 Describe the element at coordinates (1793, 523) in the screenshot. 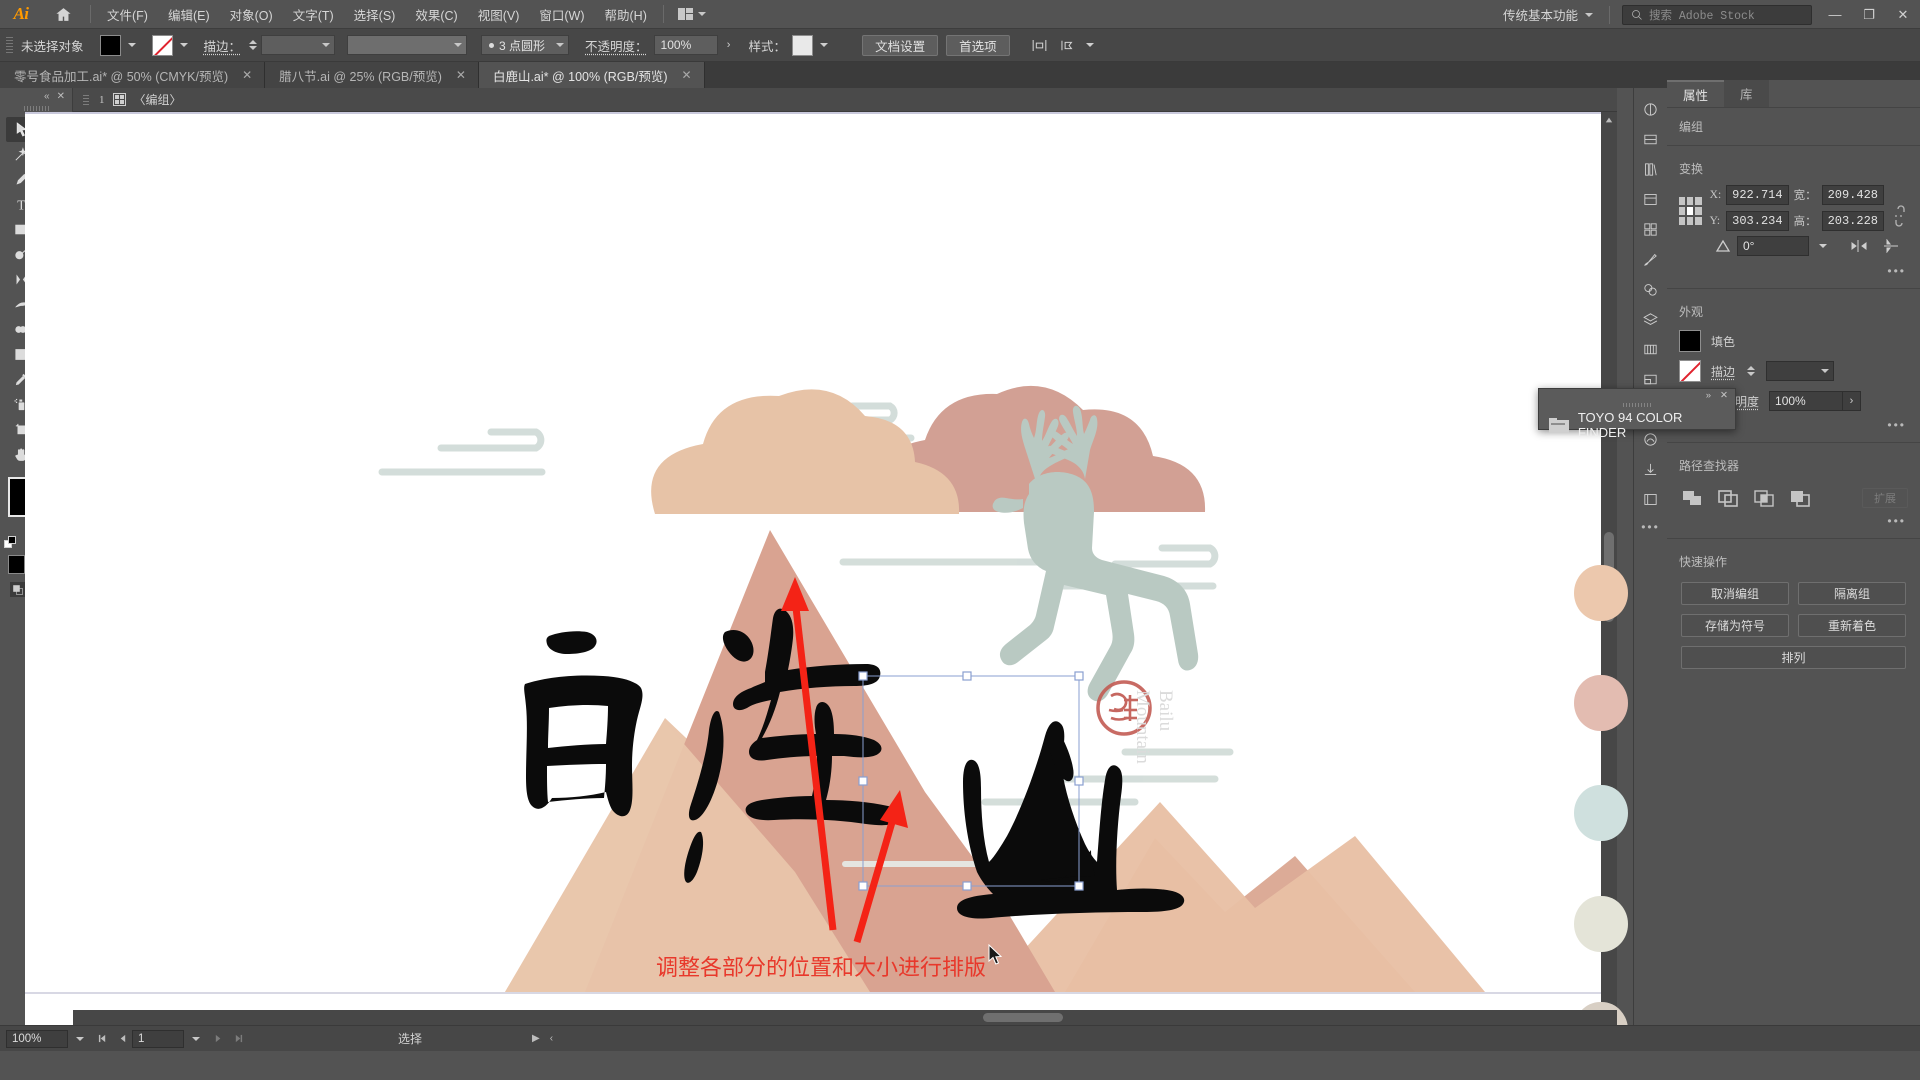

I see `pathfinder-more-icon: •••` at that location.